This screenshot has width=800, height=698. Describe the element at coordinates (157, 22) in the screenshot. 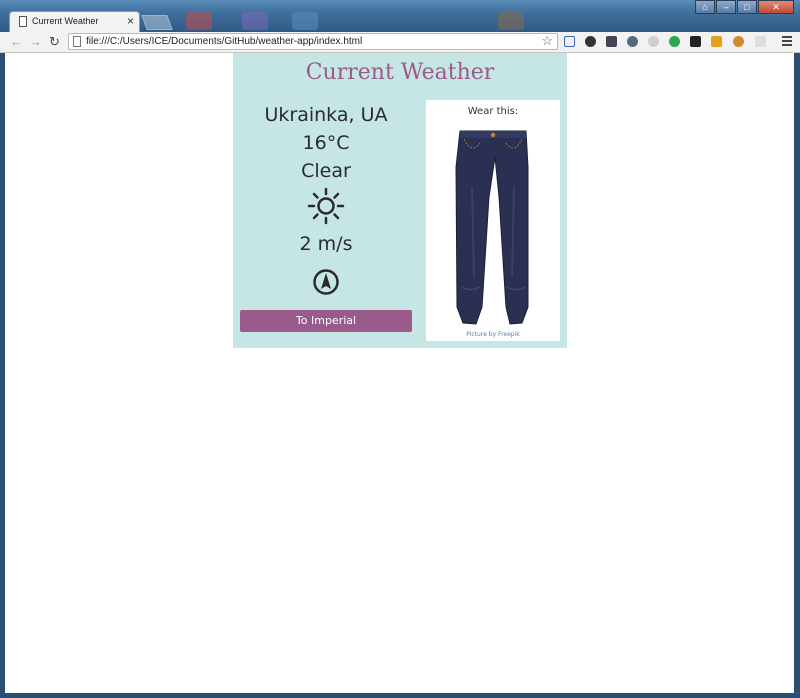

I see `new-tab-button` at that location.